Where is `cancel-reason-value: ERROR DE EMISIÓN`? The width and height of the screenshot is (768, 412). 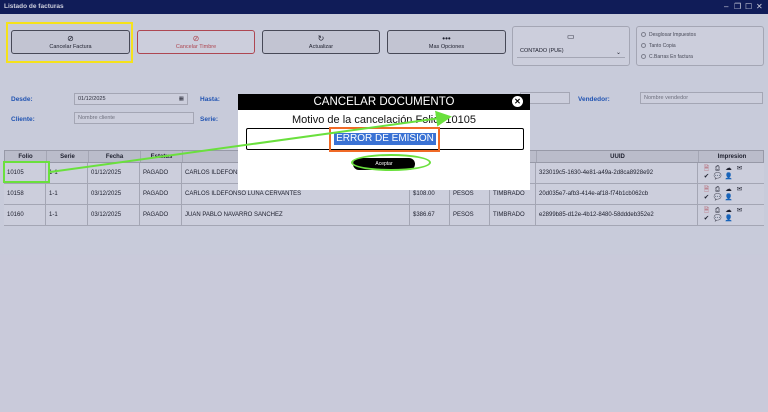 cancel-reason-value: ERROR DE EMISIÓN is located at coordinates (385, 139).